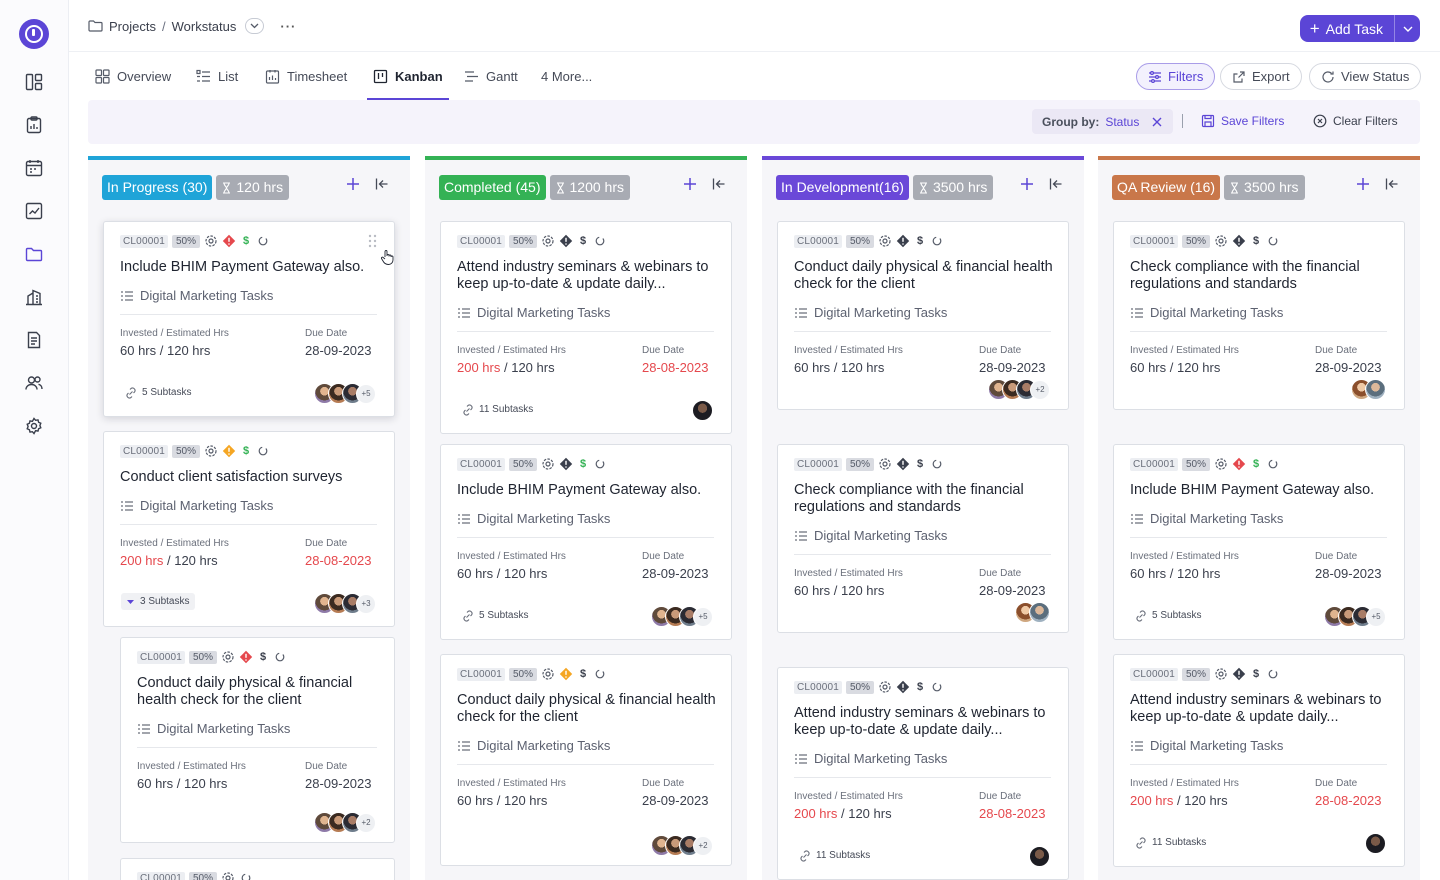 The image size is (1440, 880). What do you see at coordinates (1242, 121) in the screenshot?
I see `save-filters-button: Save Filters` at bounding box center [1242, 121].